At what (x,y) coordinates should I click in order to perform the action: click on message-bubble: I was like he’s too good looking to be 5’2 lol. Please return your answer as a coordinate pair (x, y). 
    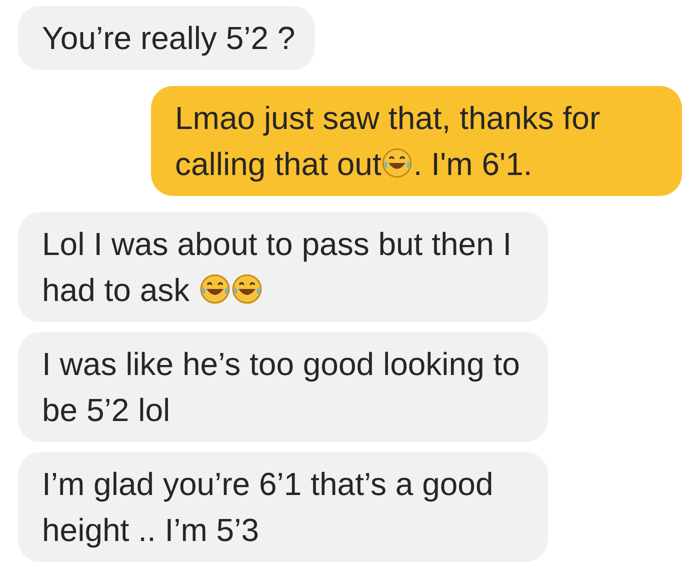
    Looking at the image, I should click on (283, 387).